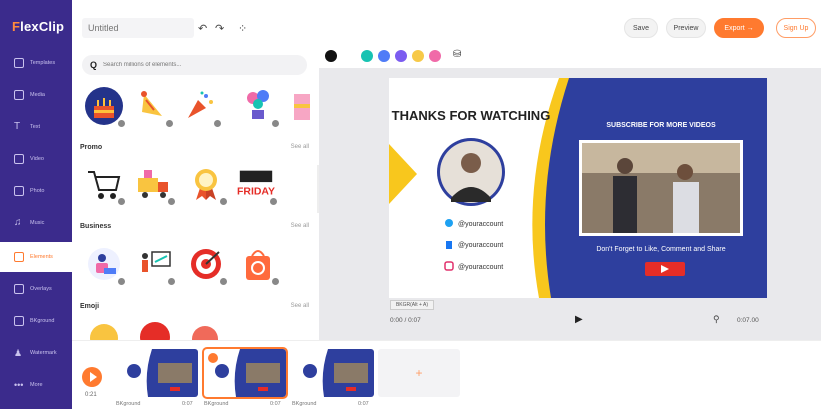  Describe the element at coordinates (298, 106) in the screenshot. I see `element-gift-partial` at that location.